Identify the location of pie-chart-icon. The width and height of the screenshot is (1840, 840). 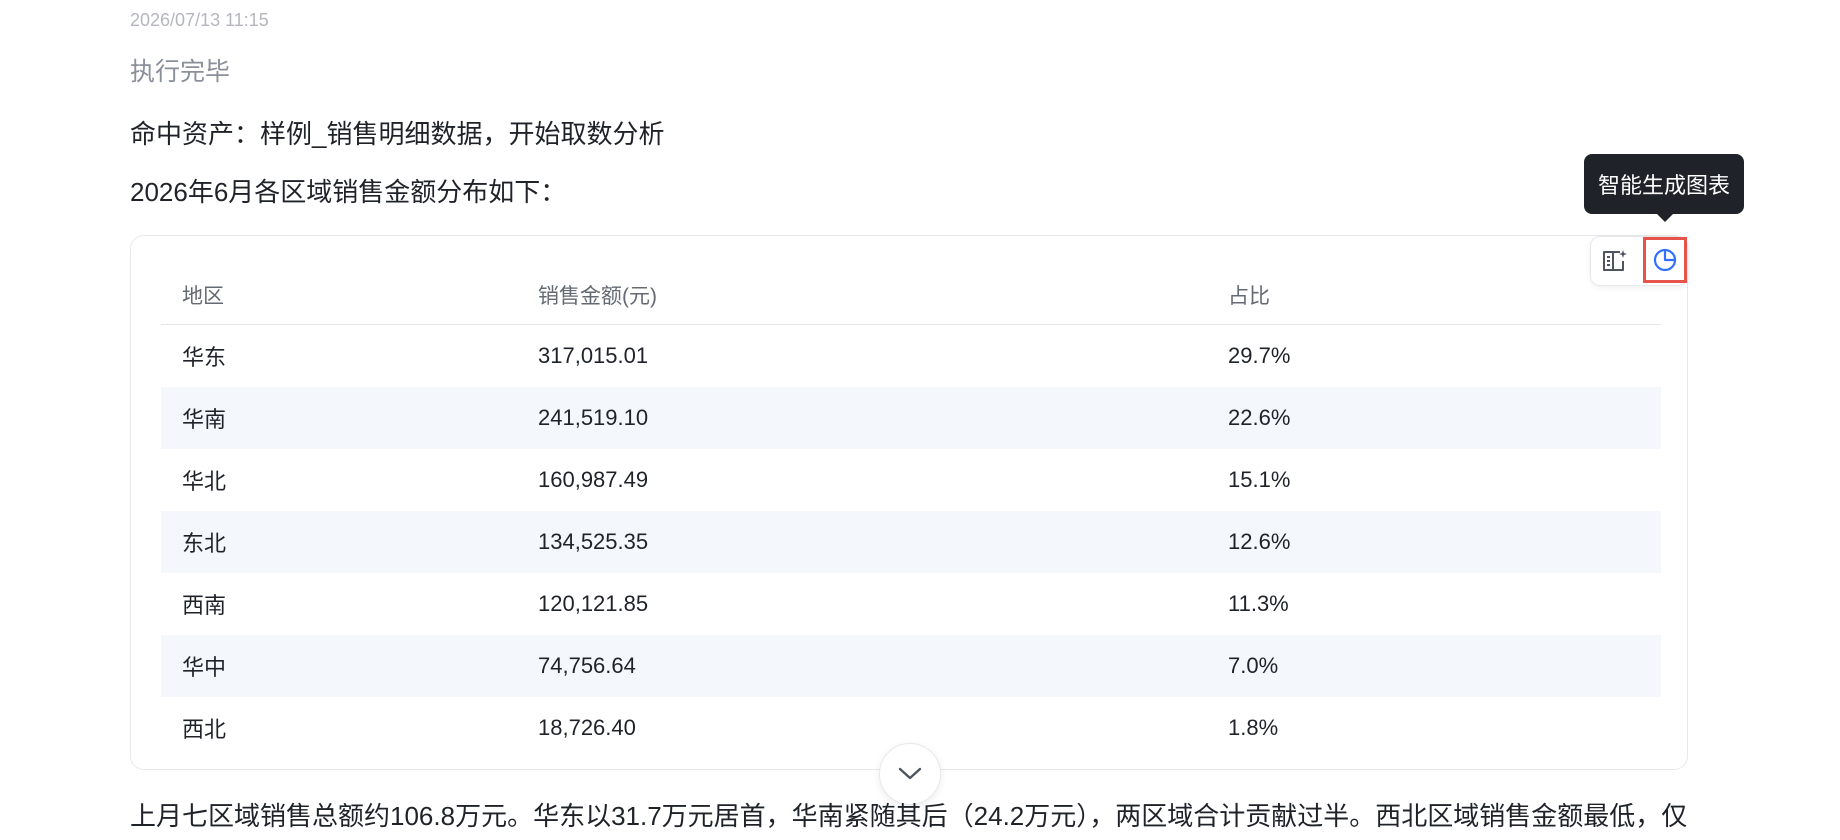
(1665, 260).